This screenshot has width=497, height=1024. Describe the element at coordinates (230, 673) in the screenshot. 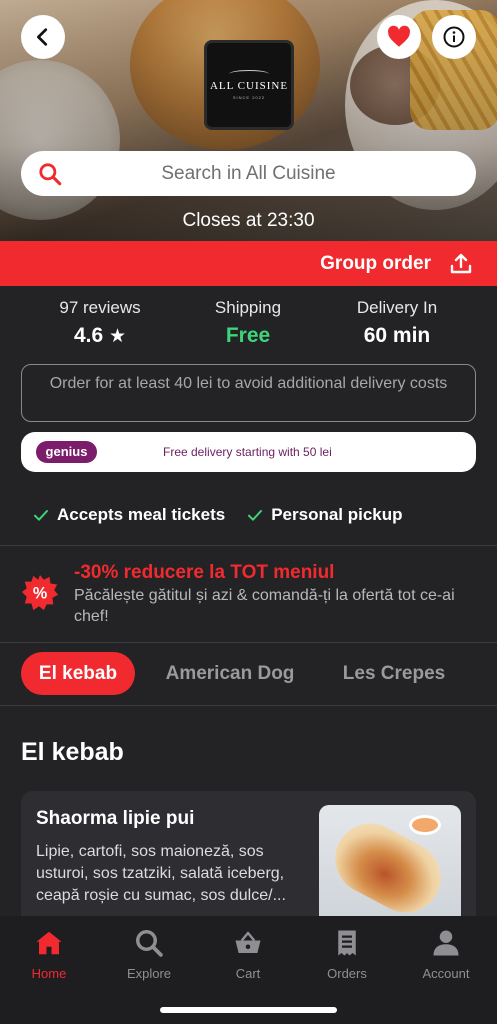

I see `tab-american-dog: American Dog` at that location.